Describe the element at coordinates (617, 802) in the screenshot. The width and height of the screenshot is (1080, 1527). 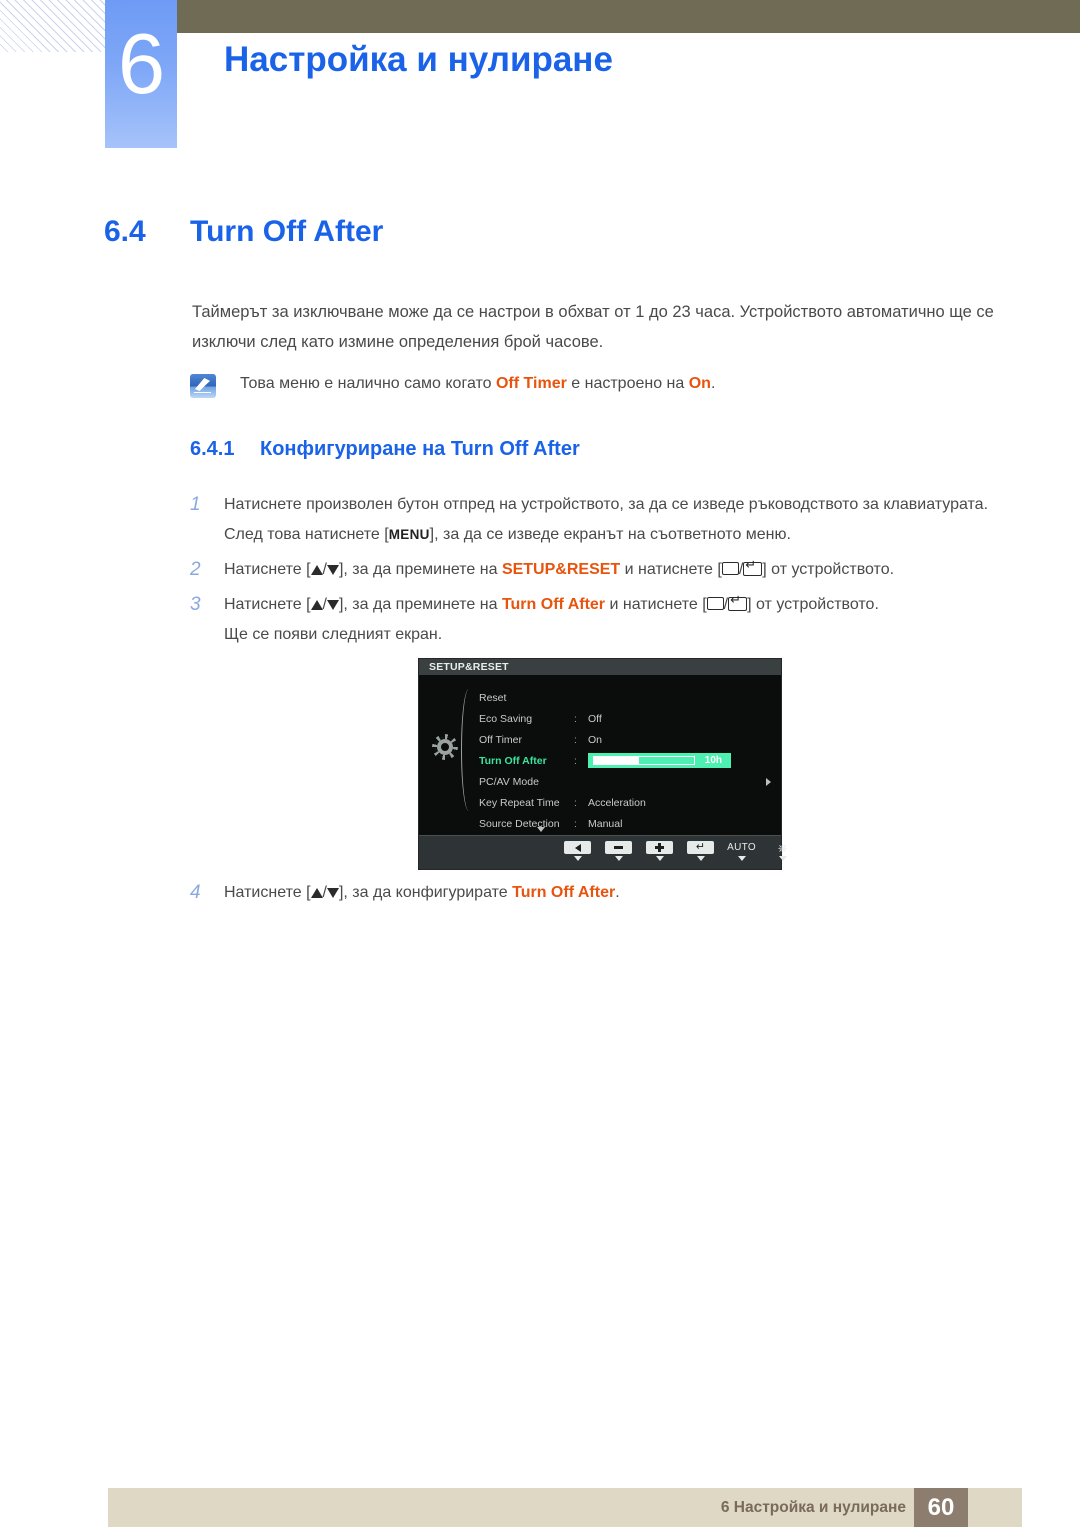
I see `osd-value: Acceleration` at that location.